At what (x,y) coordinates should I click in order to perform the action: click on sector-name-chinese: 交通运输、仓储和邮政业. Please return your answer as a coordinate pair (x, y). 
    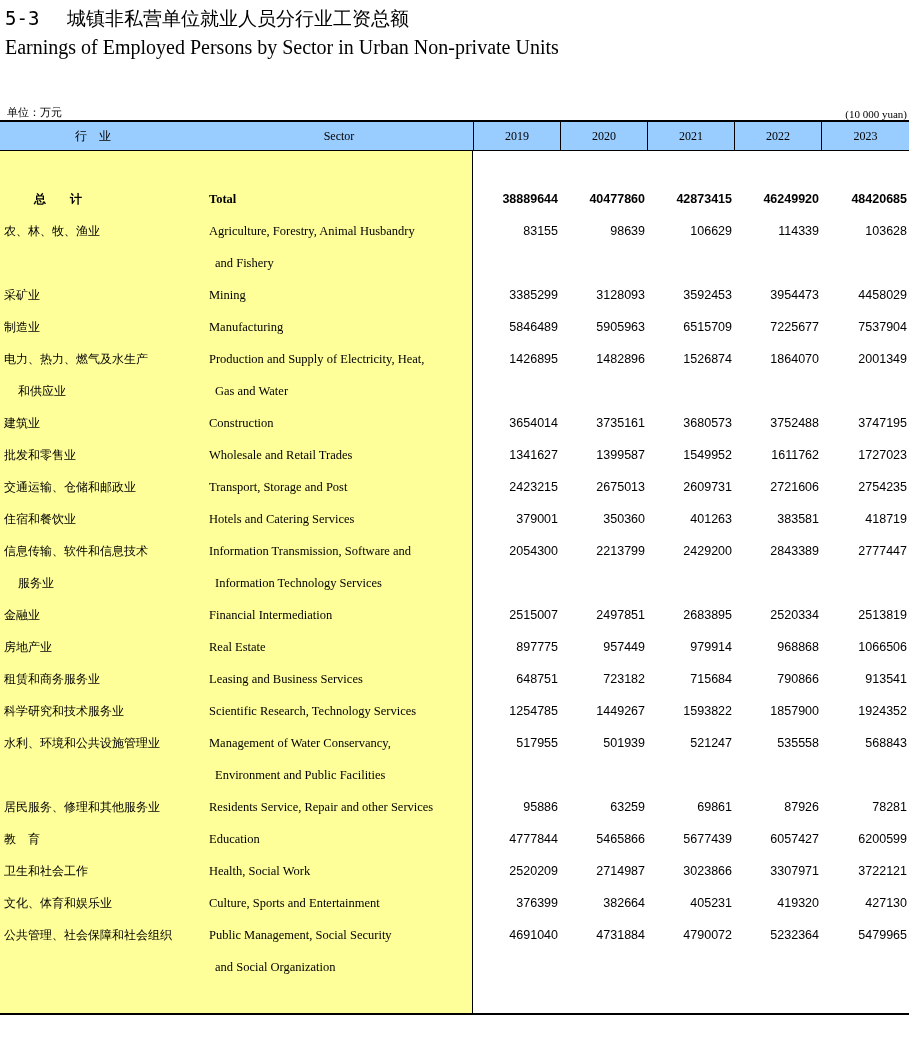
    Looking at the image, I should click on (70, 487).